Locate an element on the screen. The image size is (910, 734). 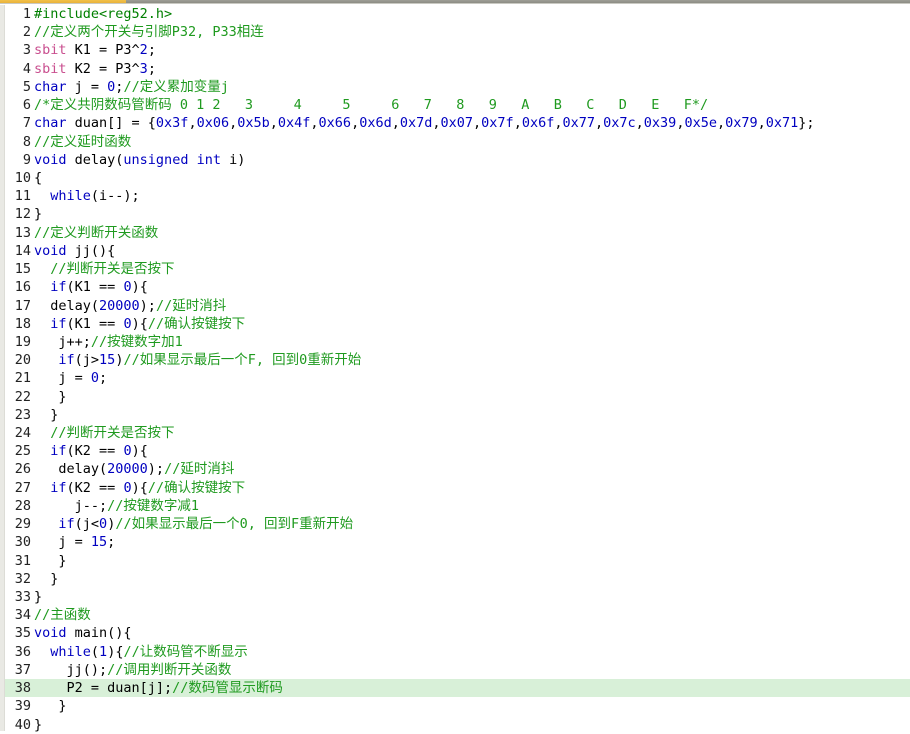
line-number: 4 is located at coordinates (26, 68).